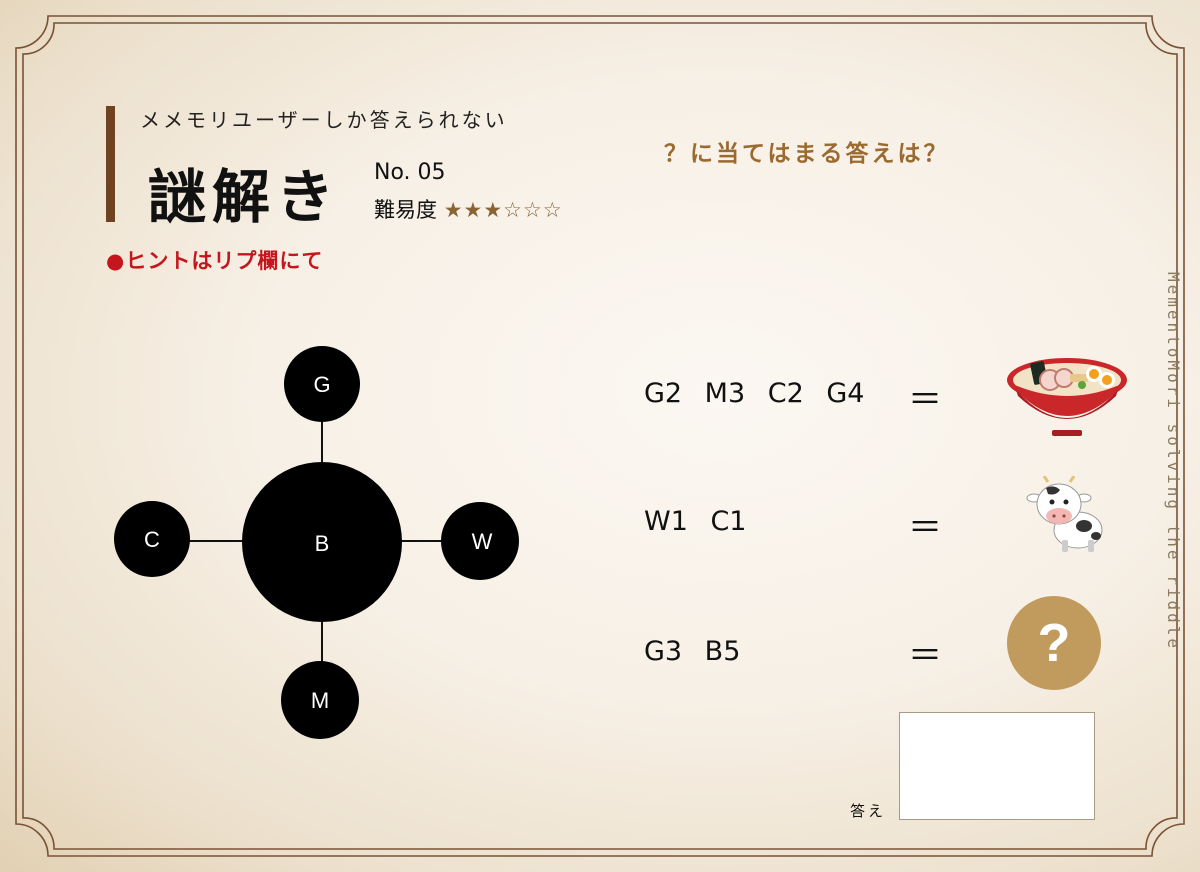  Describe the element at coordinates (695, 521) in the screenshot. I see `equation-code-2: W1 C1` at that location.